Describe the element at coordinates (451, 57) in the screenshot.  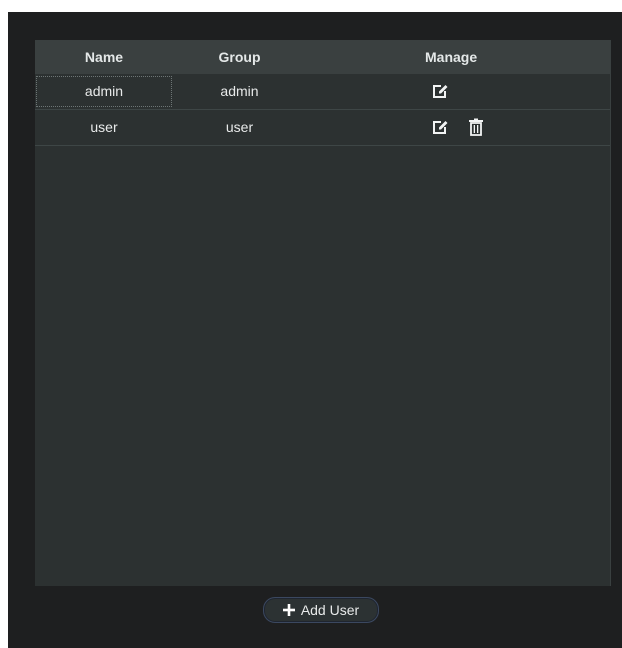
I see `column-header-manage: Manage` at that location.